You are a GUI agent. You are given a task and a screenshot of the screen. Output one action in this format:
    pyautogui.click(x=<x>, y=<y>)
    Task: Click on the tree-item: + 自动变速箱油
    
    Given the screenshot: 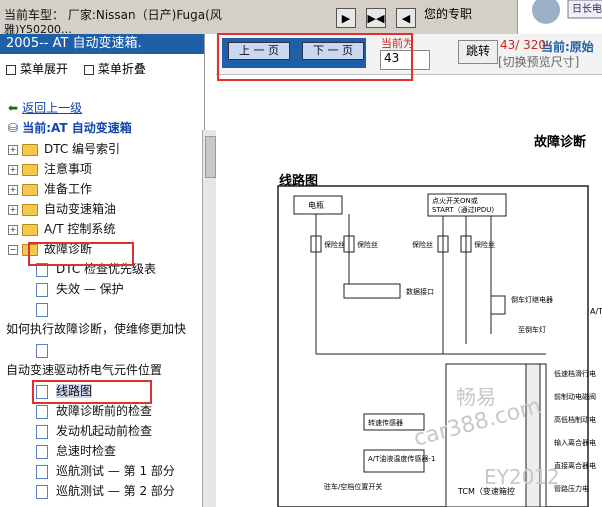 What is the action you would take?
    pyautogui.click(x=58, y=209)
    